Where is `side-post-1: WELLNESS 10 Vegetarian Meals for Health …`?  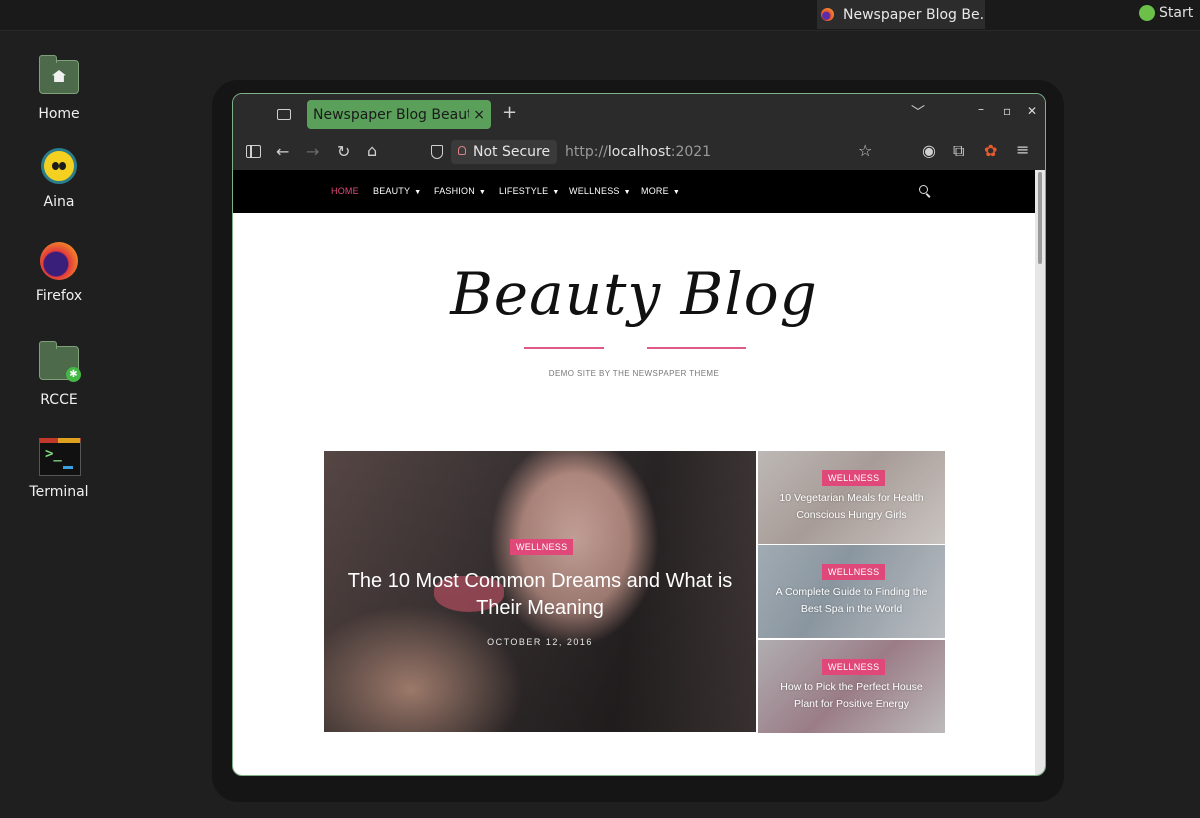
side-post-1: WELLNESS 10 Vegetarian Meals for Health … is located at coordinates (851, 497).